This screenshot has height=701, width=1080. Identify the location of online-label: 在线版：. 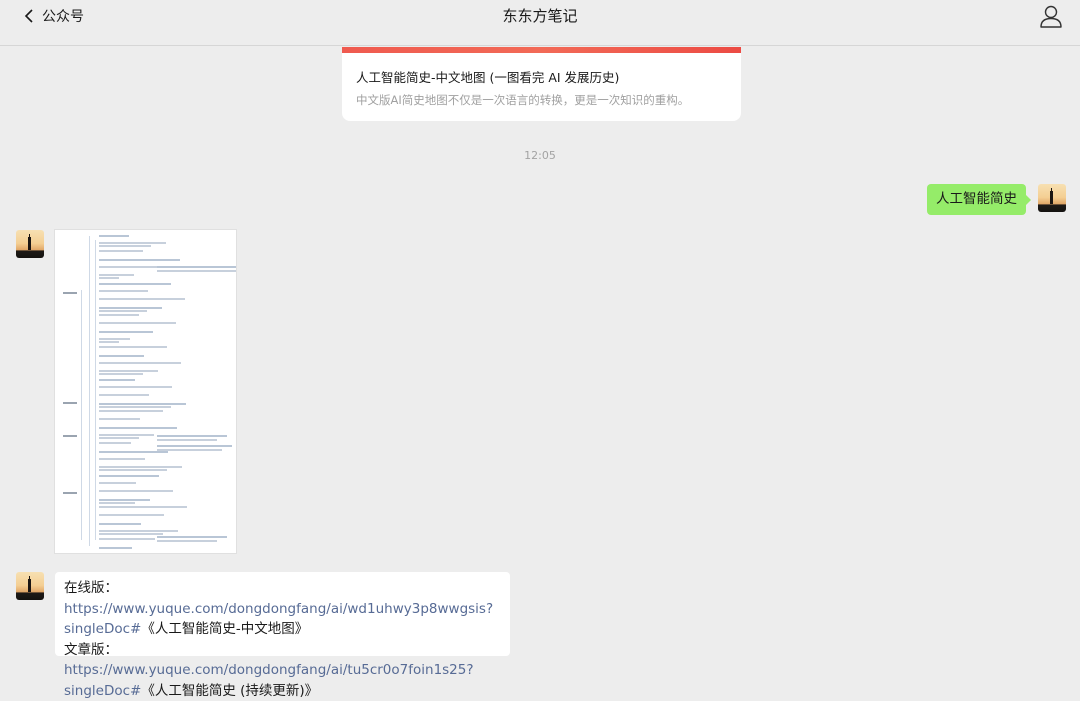
(91, 588).